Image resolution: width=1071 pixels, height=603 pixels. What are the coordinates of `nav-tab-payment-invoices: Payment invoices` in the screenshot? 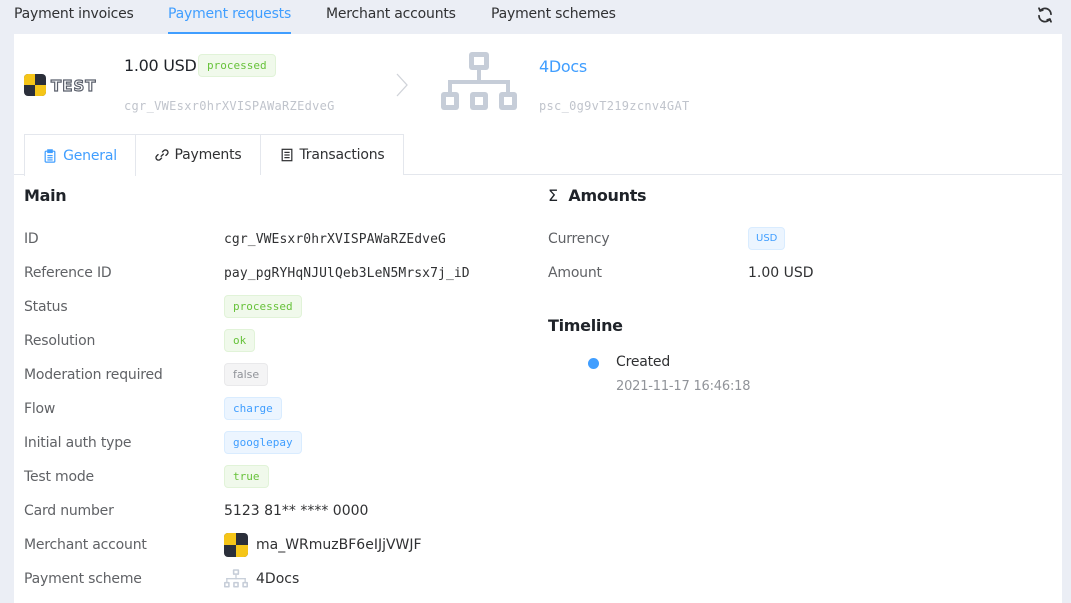 It's located at (74, 20).